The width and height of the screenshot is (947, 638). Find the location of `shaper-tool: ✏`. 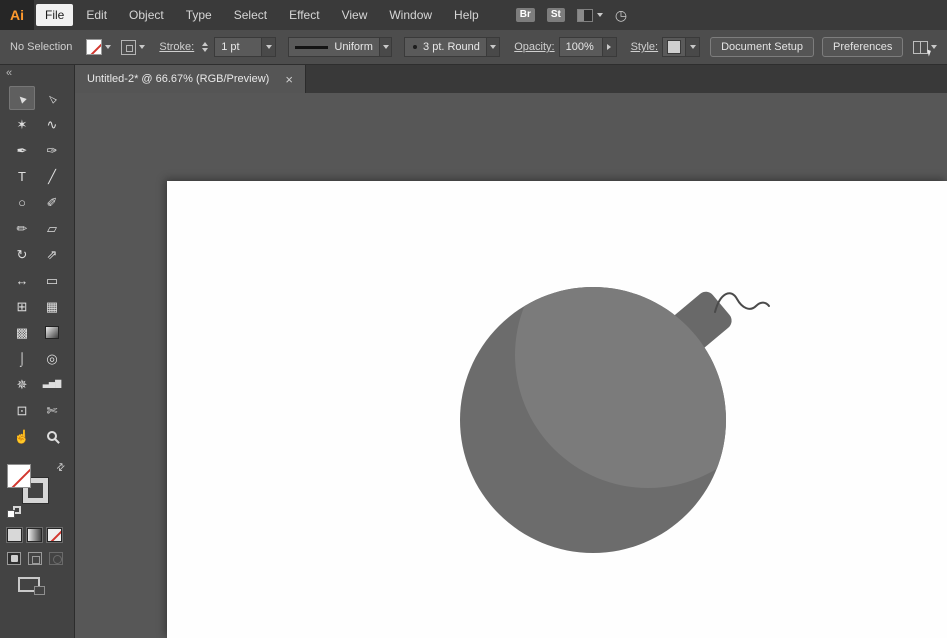

shaper-tool: ✏ is located at coordinates (22, 228).